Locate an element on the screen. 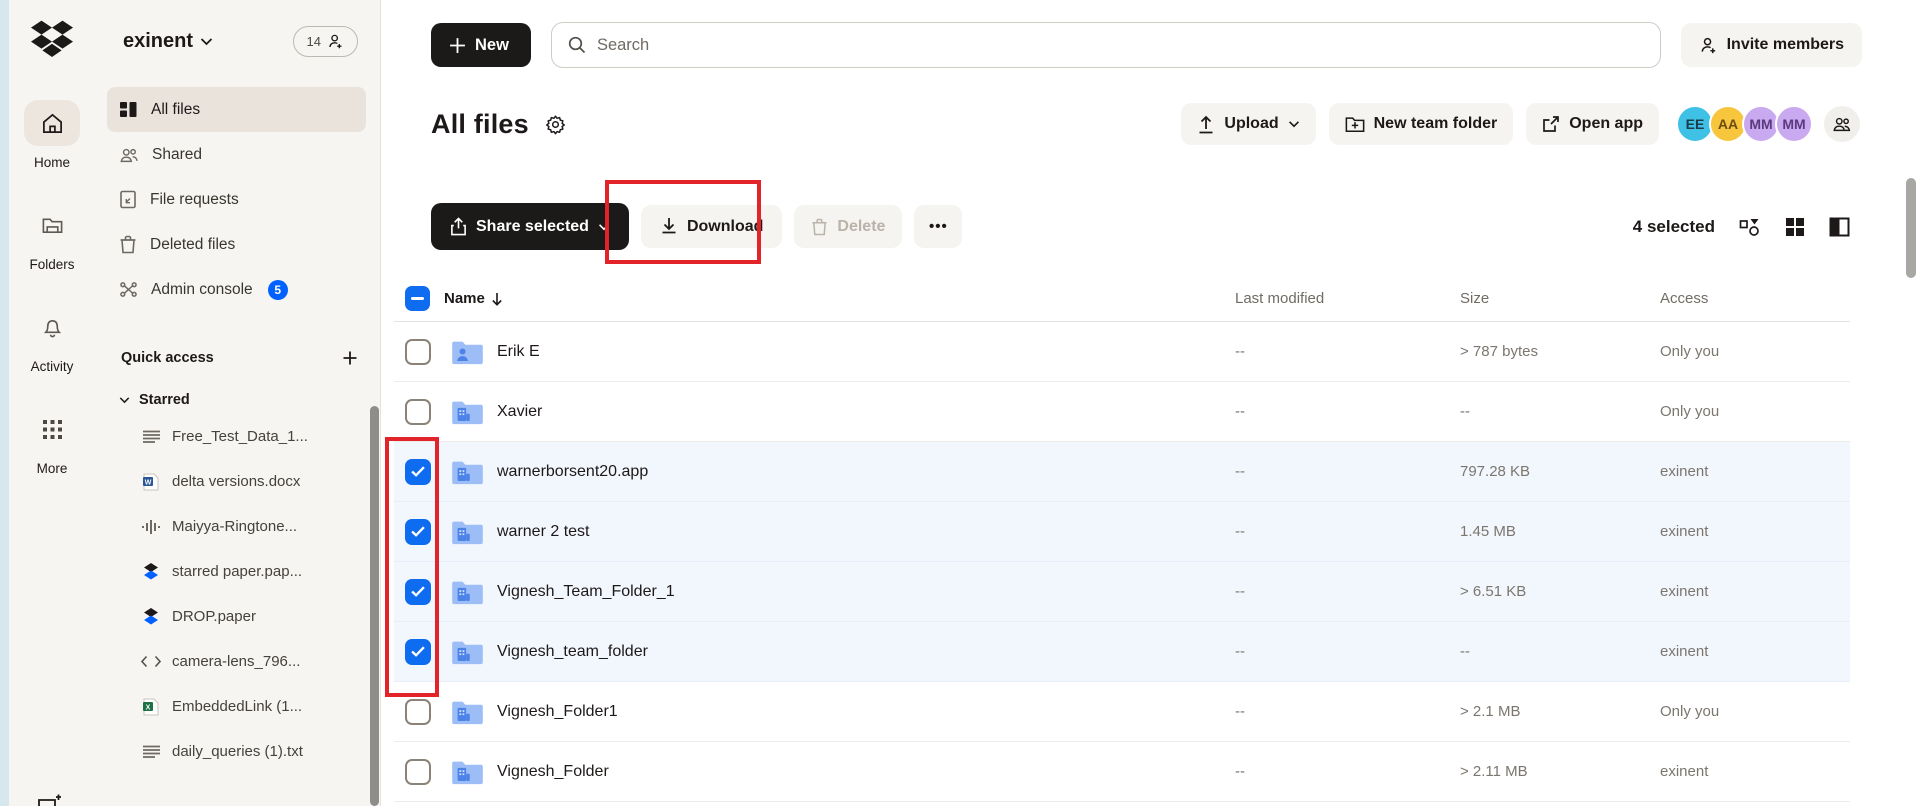  selected-count: 4 selected is located at coordinates (1673, 226).